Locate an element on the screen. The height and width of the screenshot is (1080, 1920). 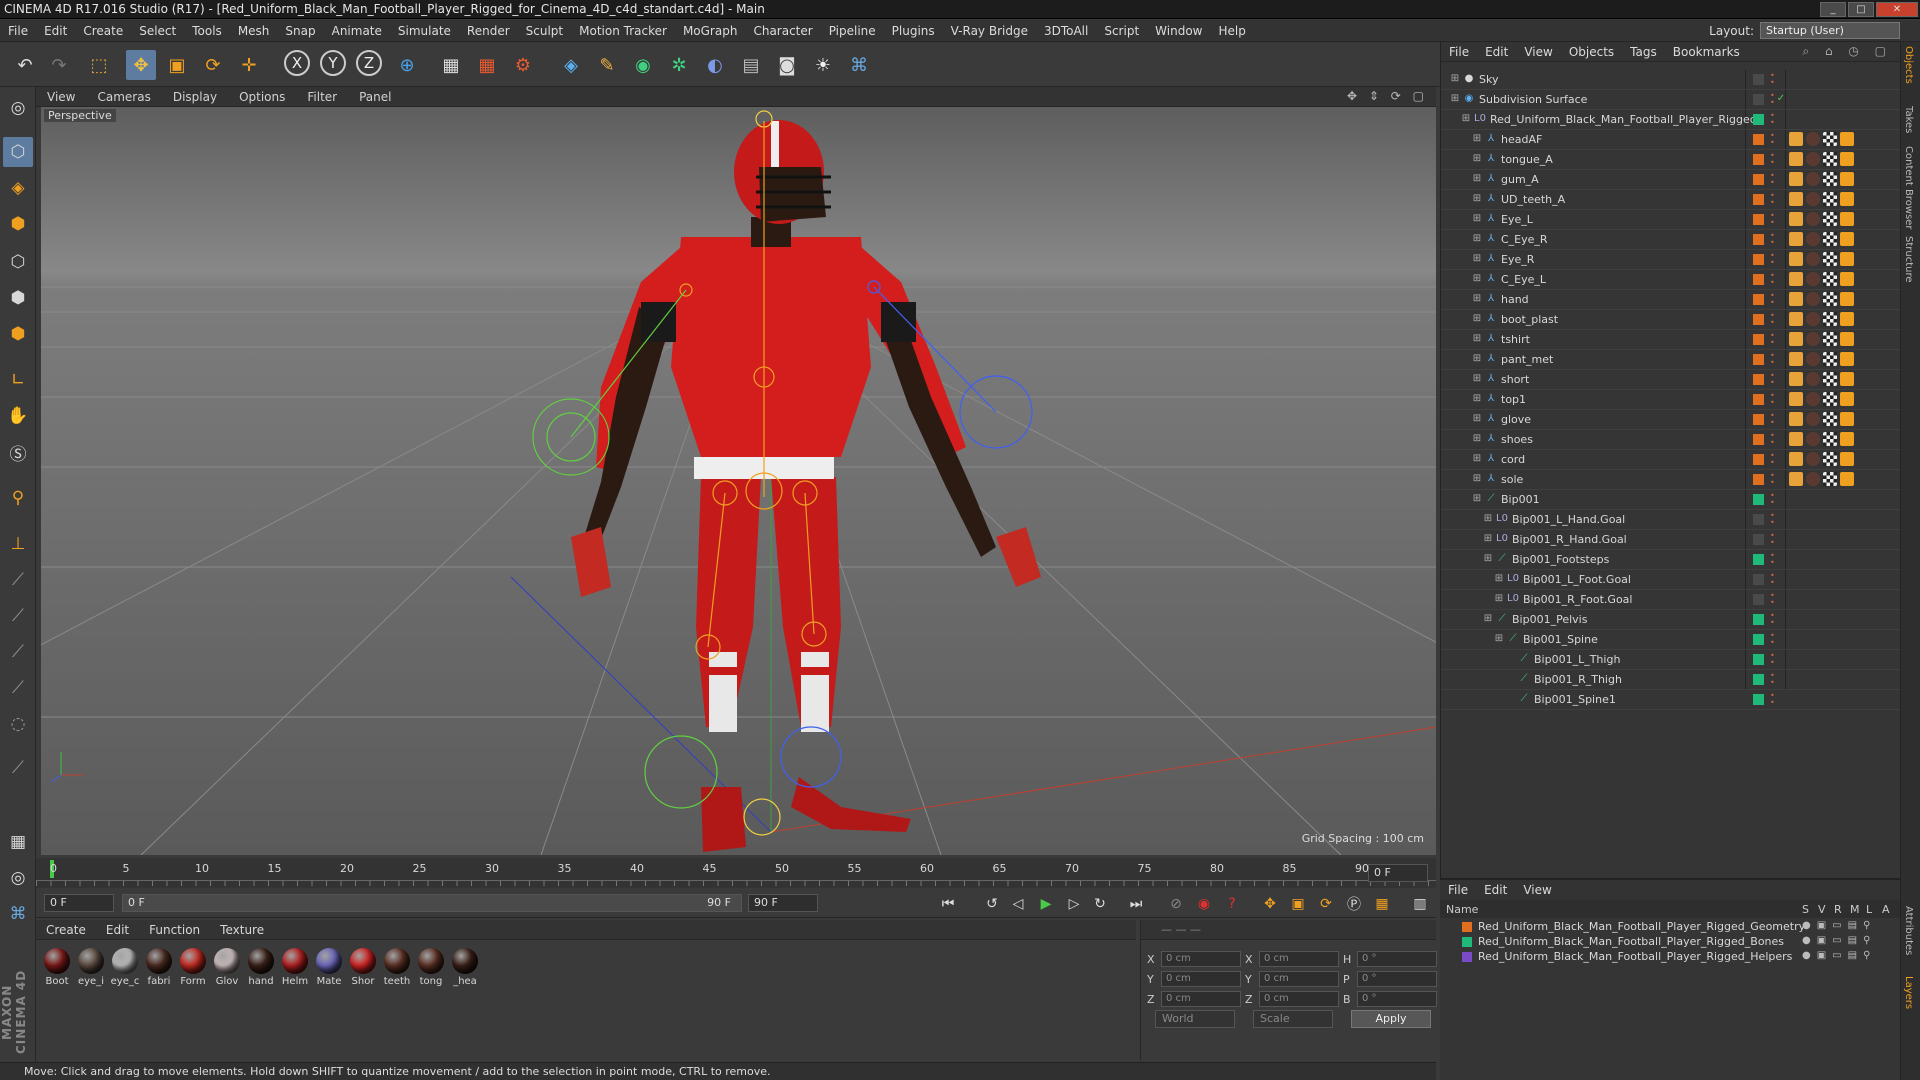
menu-item-select: Select is located at coordinates (157, 31).